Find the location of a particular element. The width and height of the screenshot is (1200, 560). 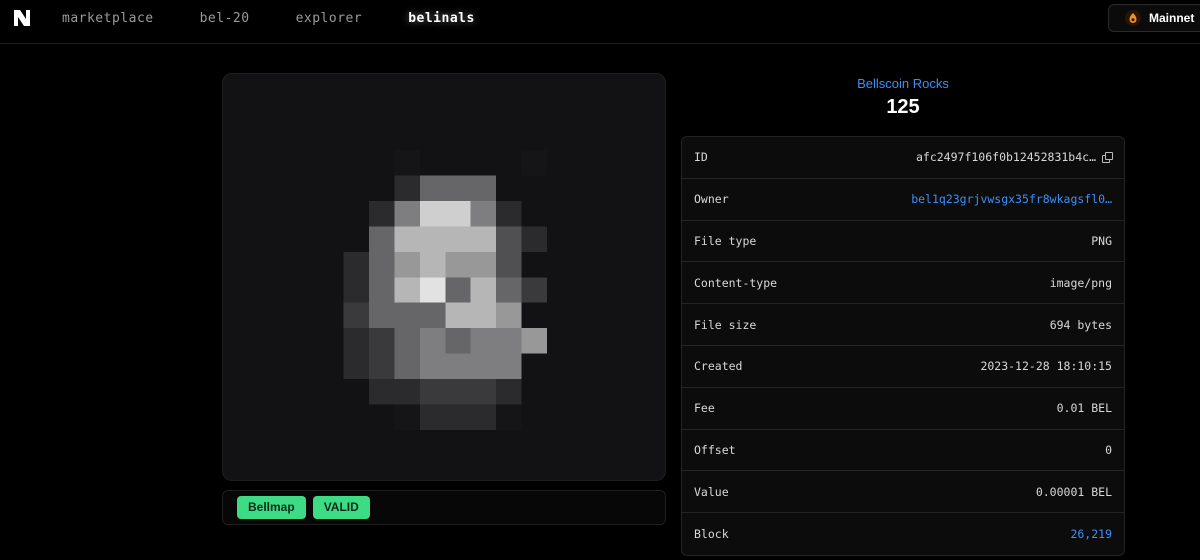

nav-explorer: explorer is located at coordinates (329, 18).